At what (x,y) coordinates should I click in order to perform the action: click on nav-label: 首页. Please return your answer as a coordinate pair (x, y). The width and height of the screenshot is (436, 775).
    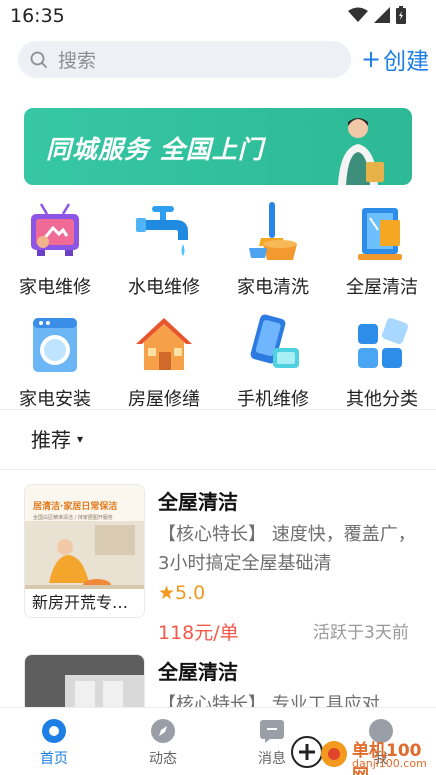
    Looking at the image, I should click on (54, 759).